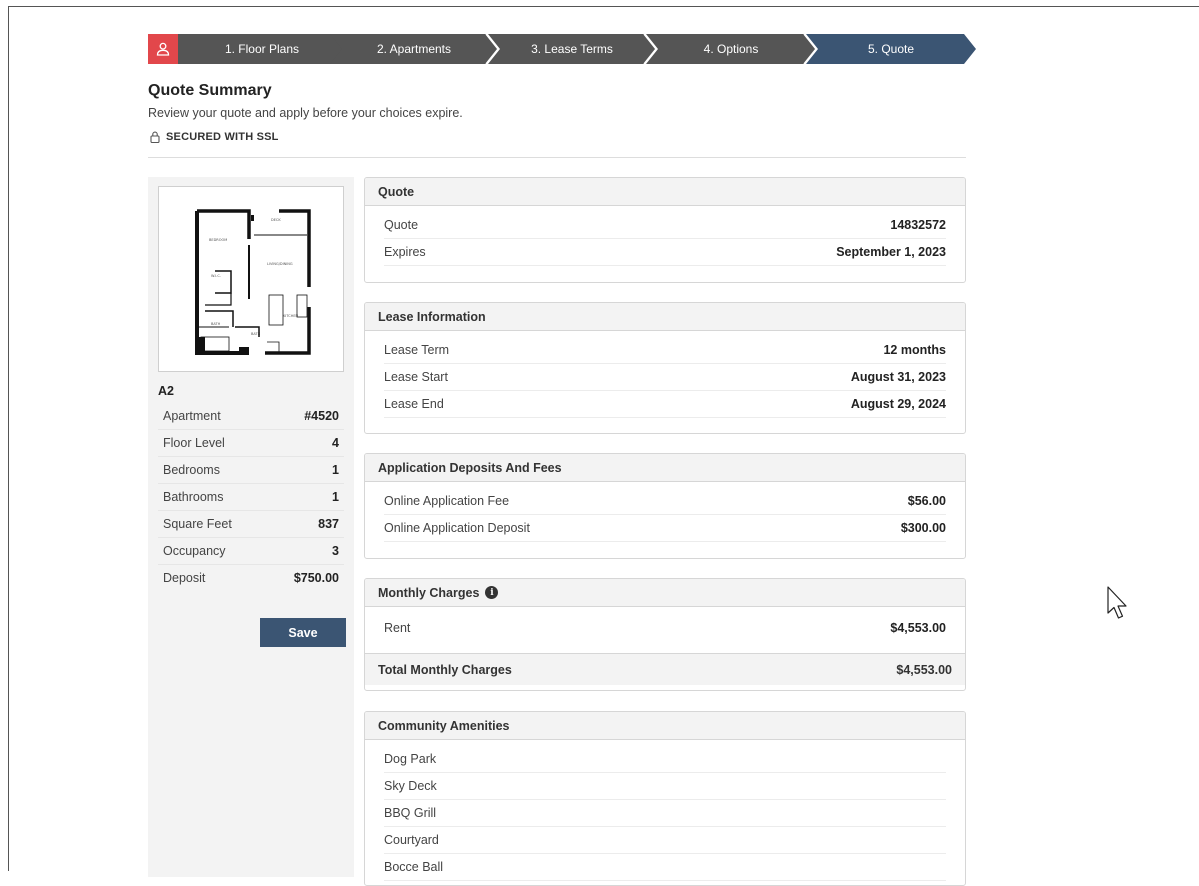 The height and width of the screenshot is (886, 1199). Describe the element at coordinates (328, 524) in the screenshot. I see `spec-value: 837` at that location.